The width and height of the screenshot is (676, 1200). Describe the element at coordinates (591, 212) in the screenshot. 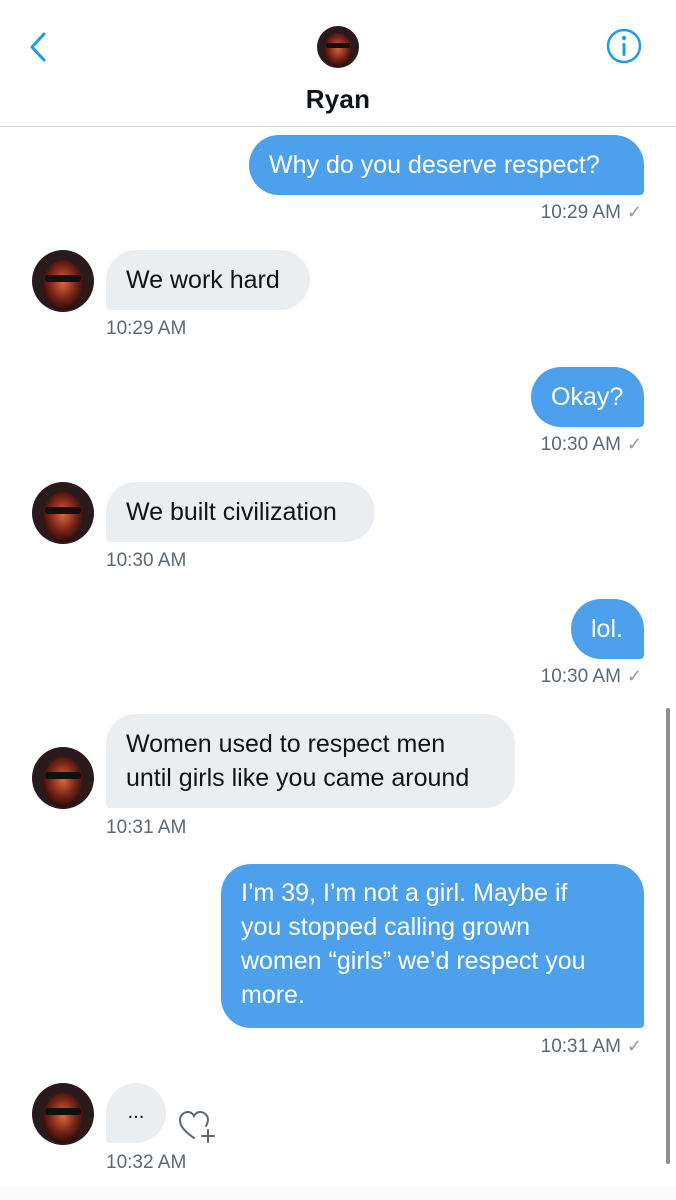

I see `message-timestamp: 10:29 AM ✓` at that location.